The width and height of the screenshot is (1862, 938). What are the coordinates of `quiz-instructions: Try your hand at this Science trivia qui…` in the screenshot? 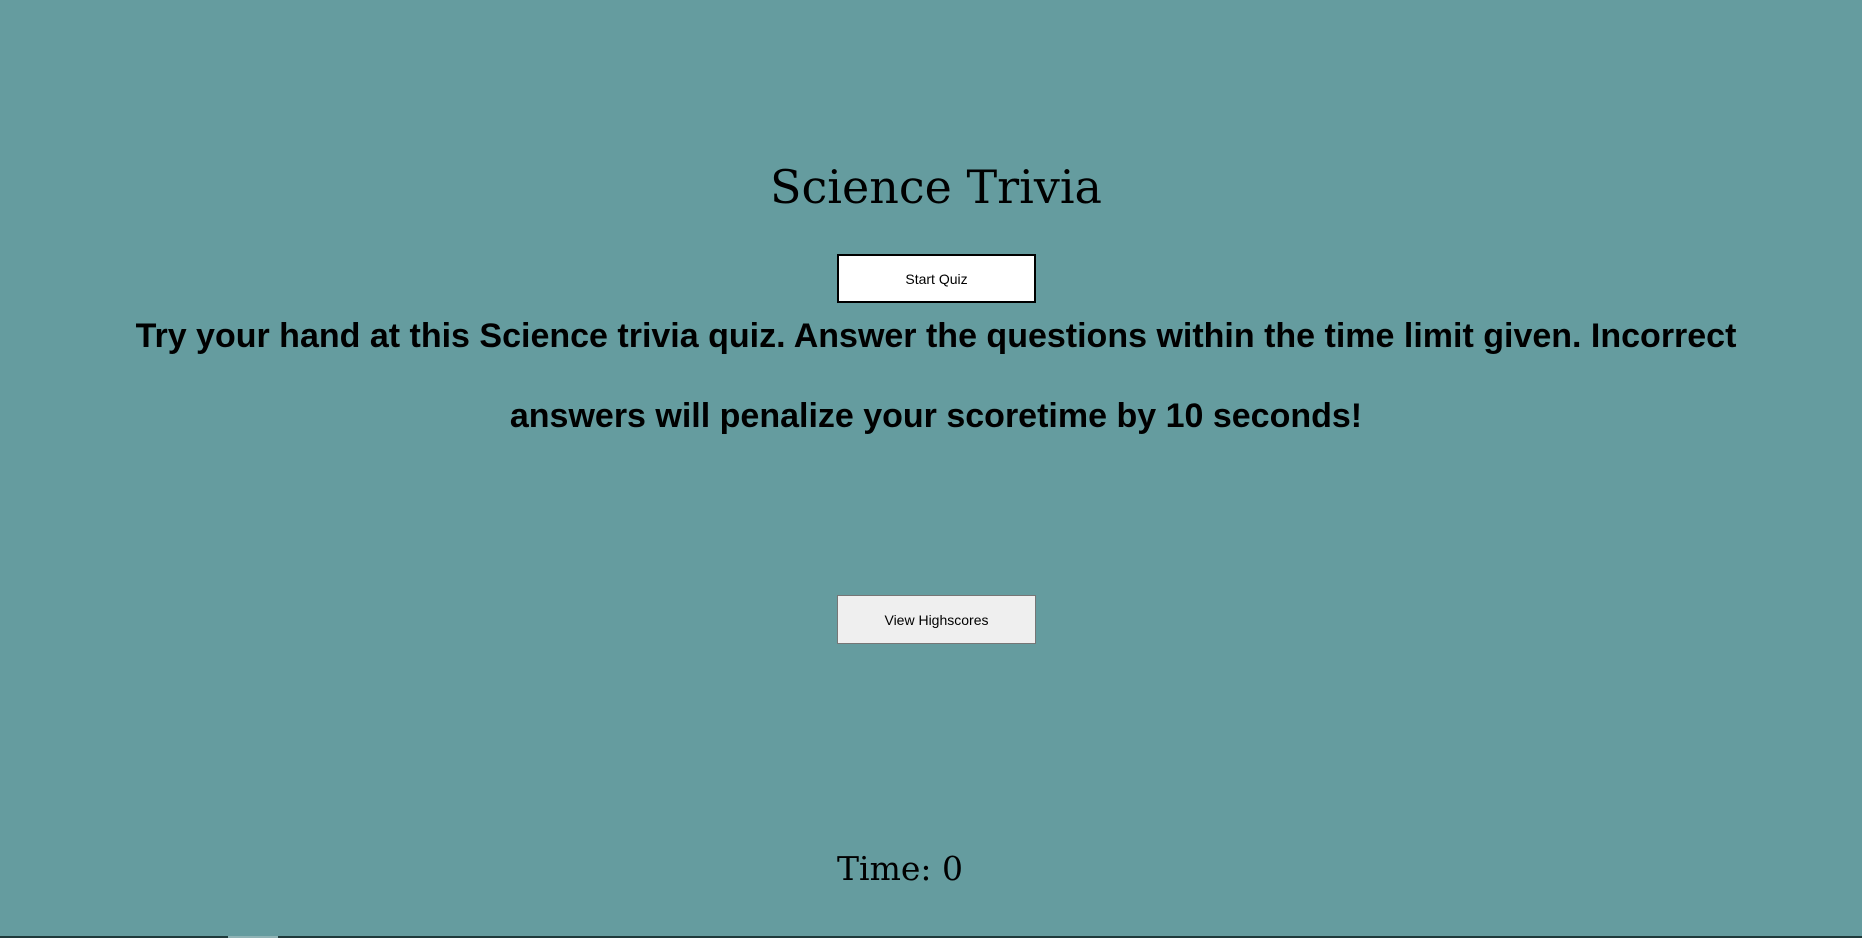 It's located at (936, 376).